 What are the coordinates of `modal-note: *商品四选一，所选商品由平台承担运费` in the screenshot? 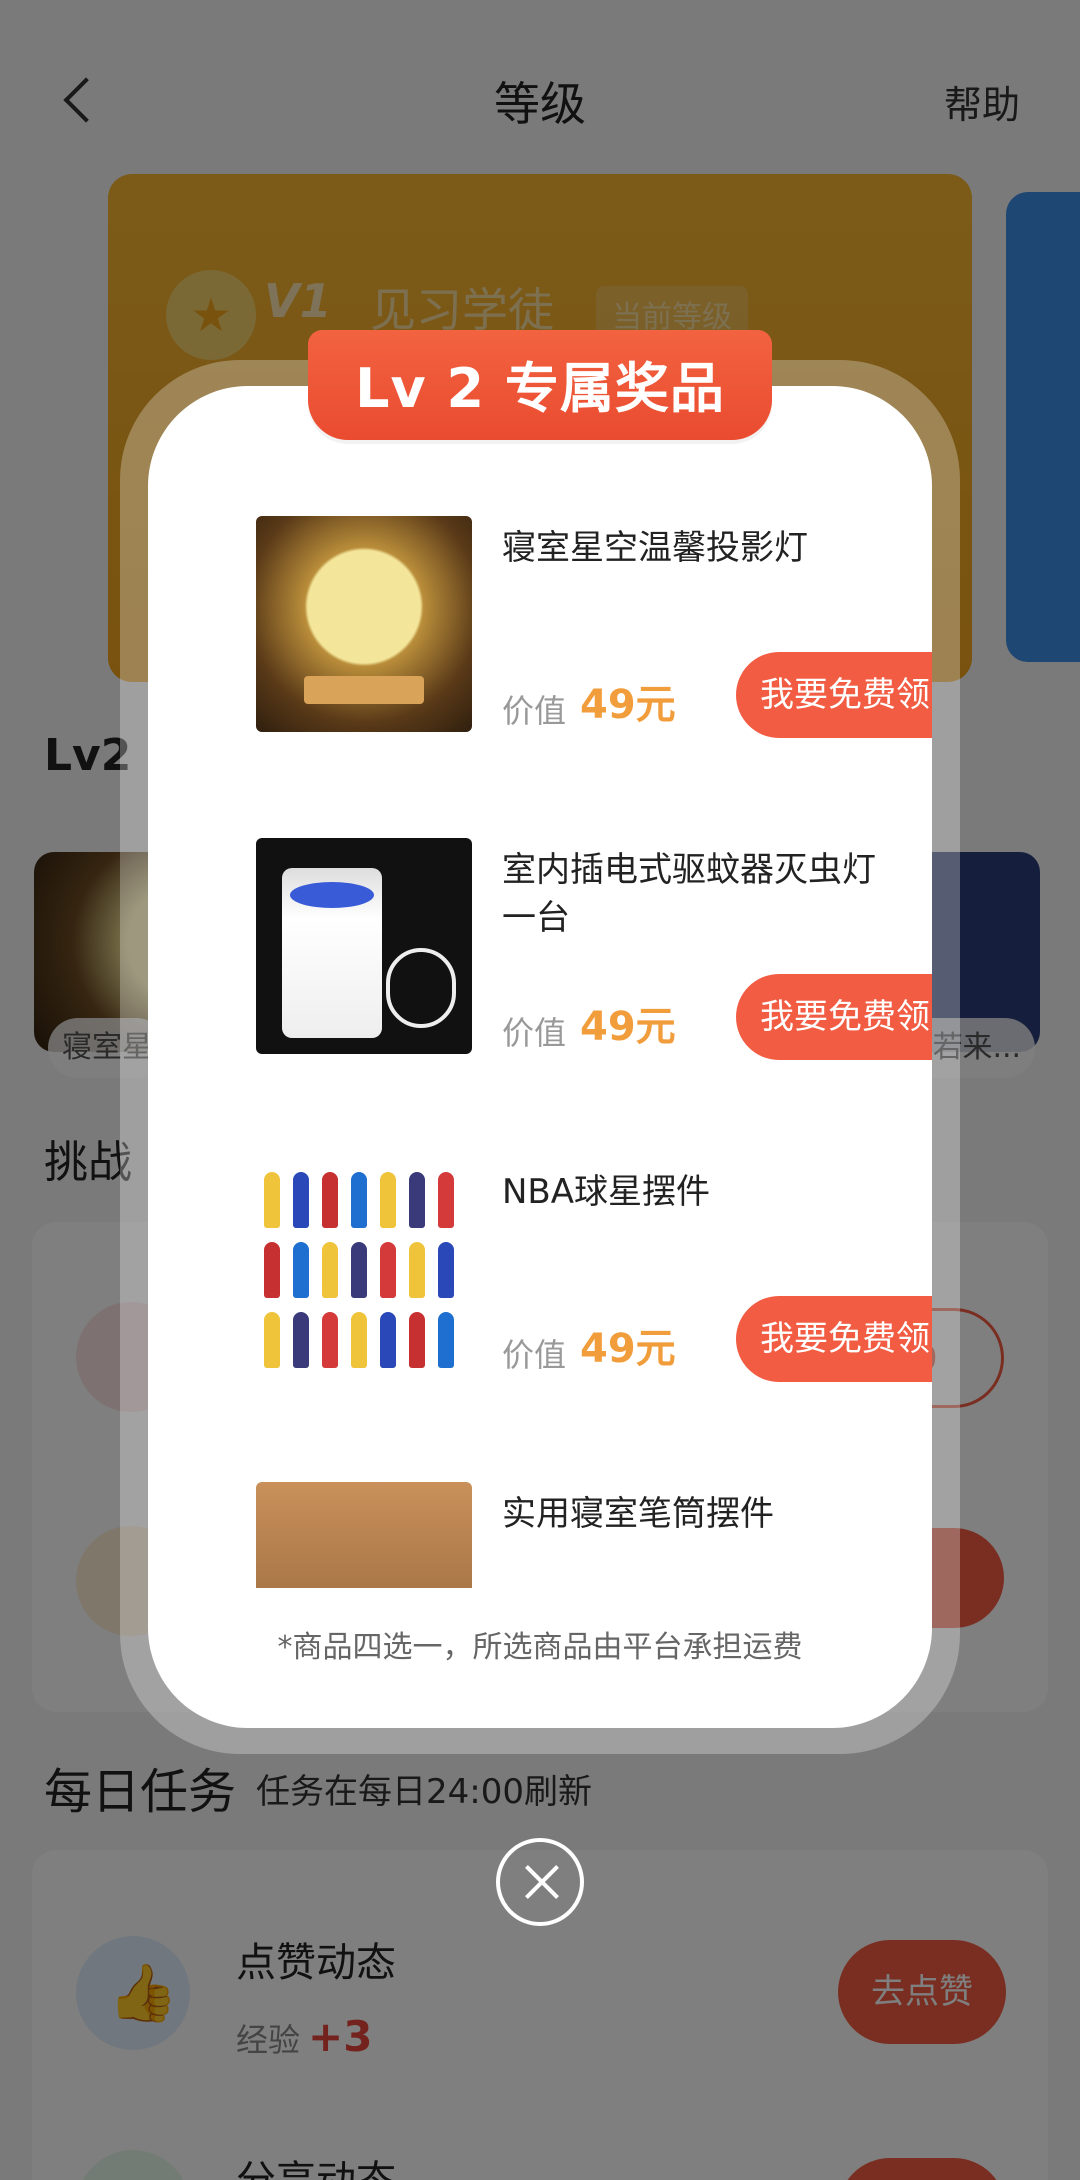 It's located at (540, 1647).